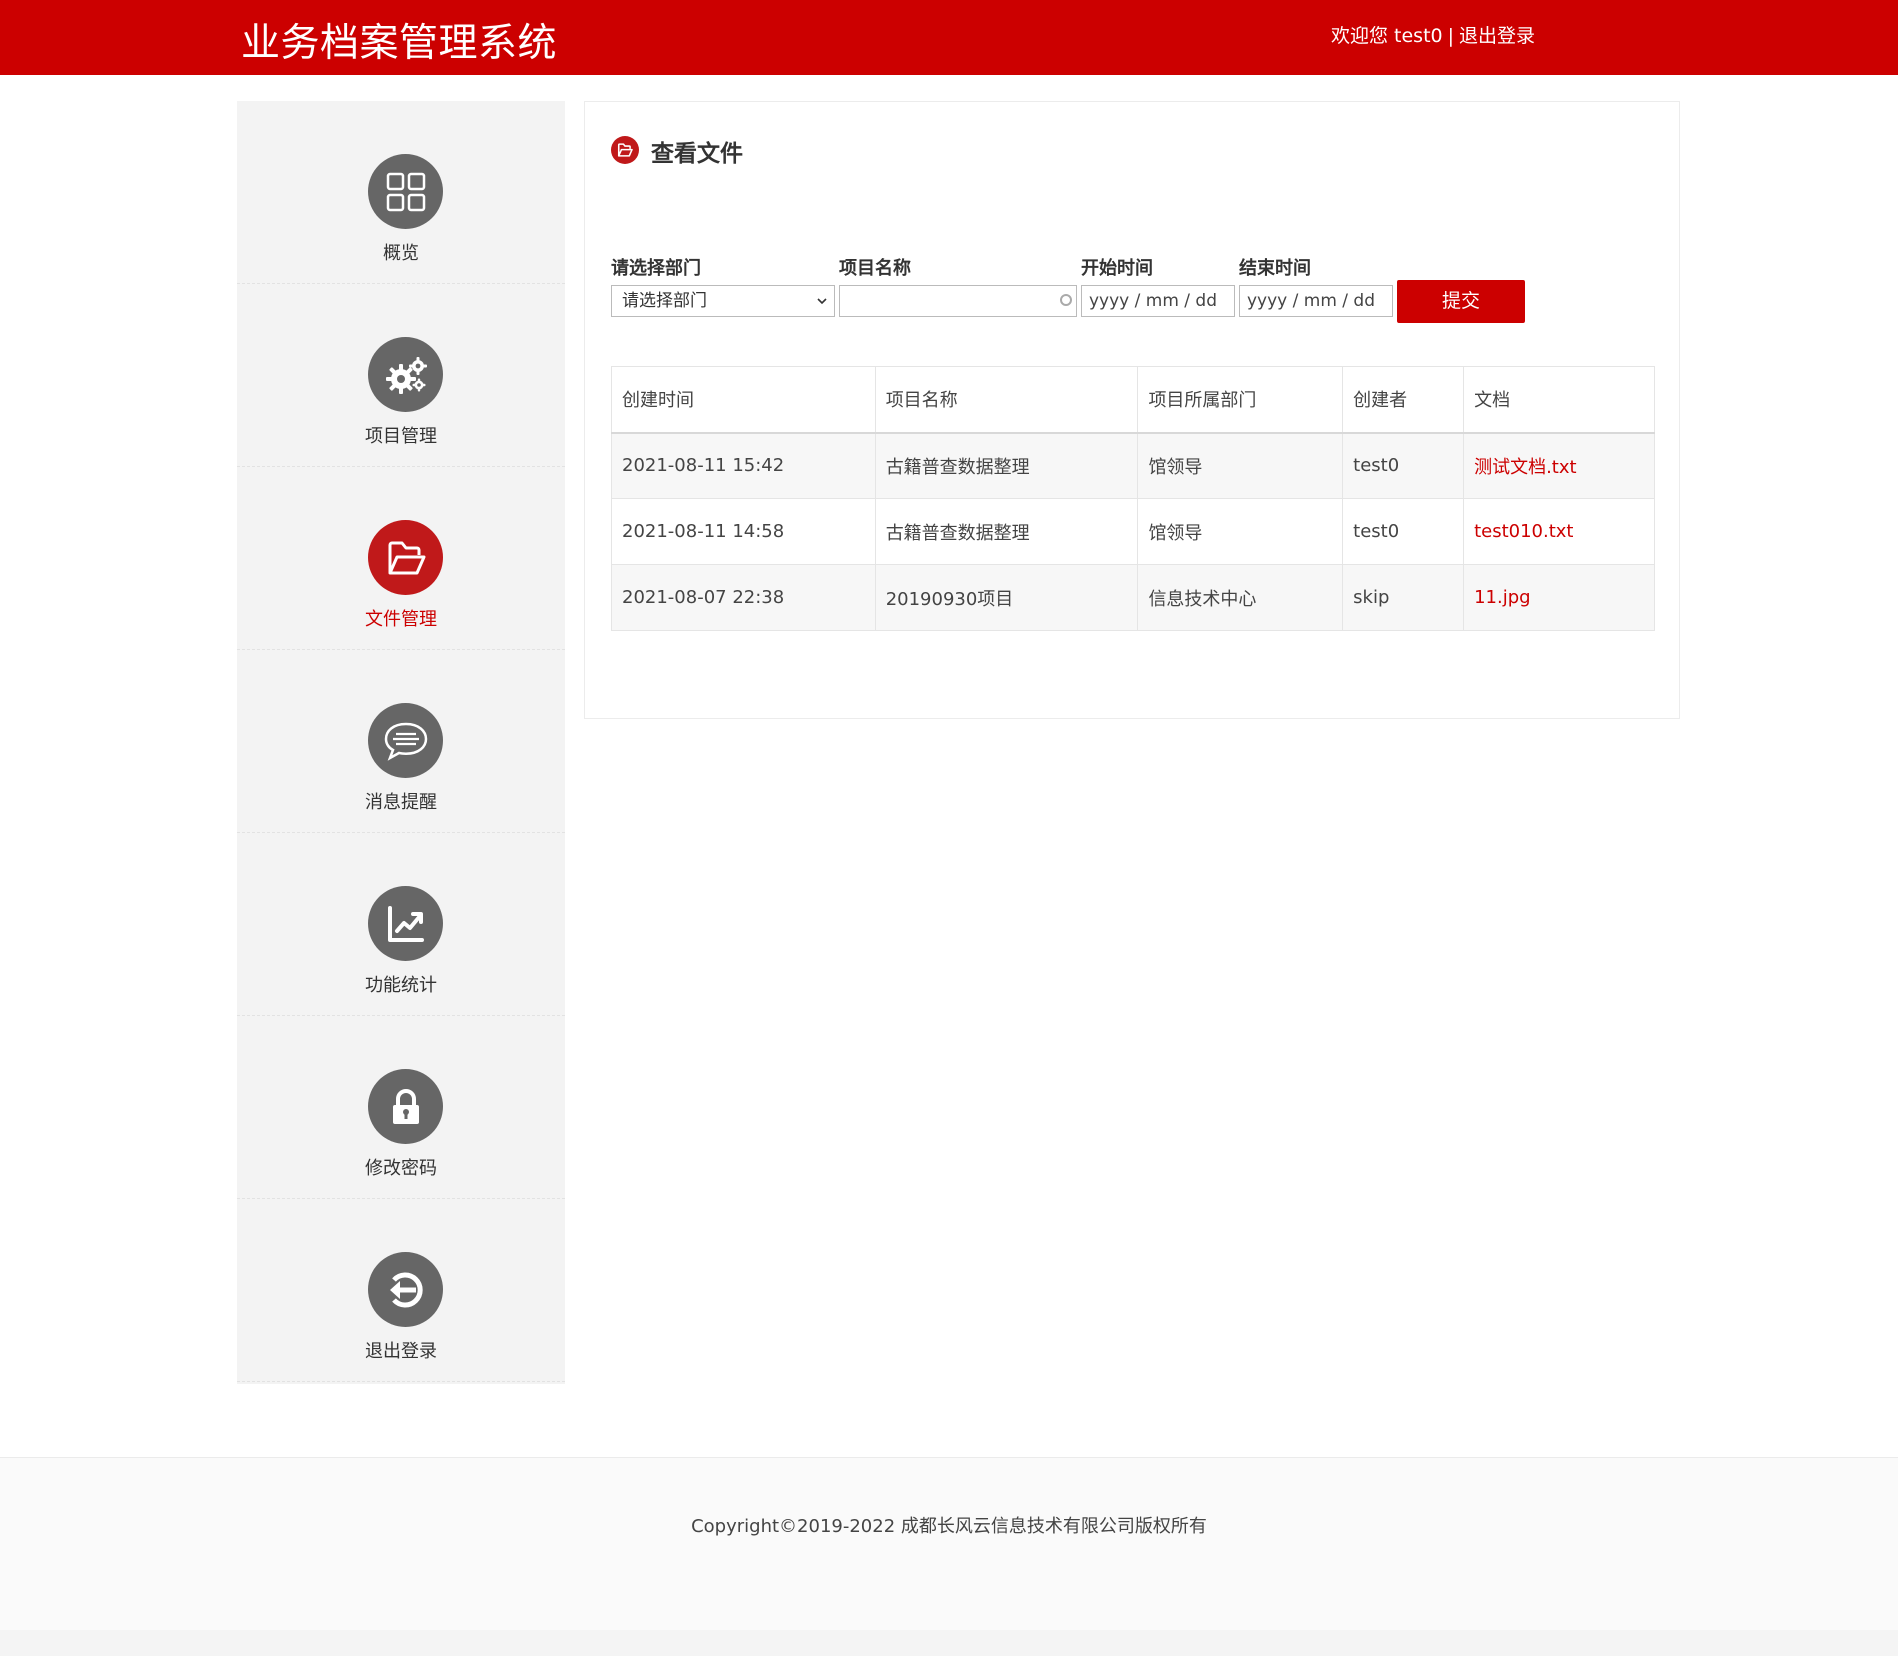 This screenshot has width=1898, height=1656. Describe the element at coordinates (401, 1351) in the screenshot. I see `sidebar-item-label: 退出登录` at that location.